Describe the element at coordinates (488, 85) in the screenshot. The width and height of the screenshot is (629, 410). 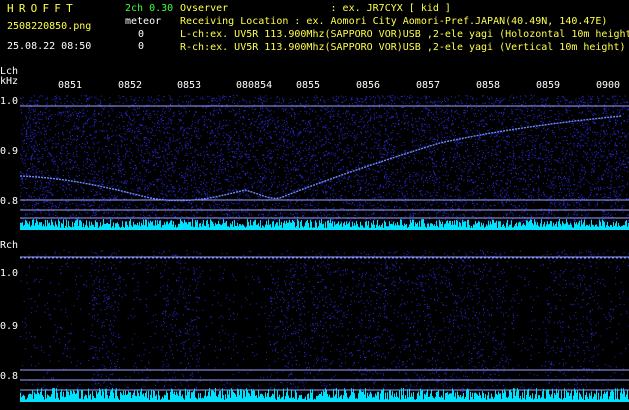
I see `time-tick: 0858` at that location.